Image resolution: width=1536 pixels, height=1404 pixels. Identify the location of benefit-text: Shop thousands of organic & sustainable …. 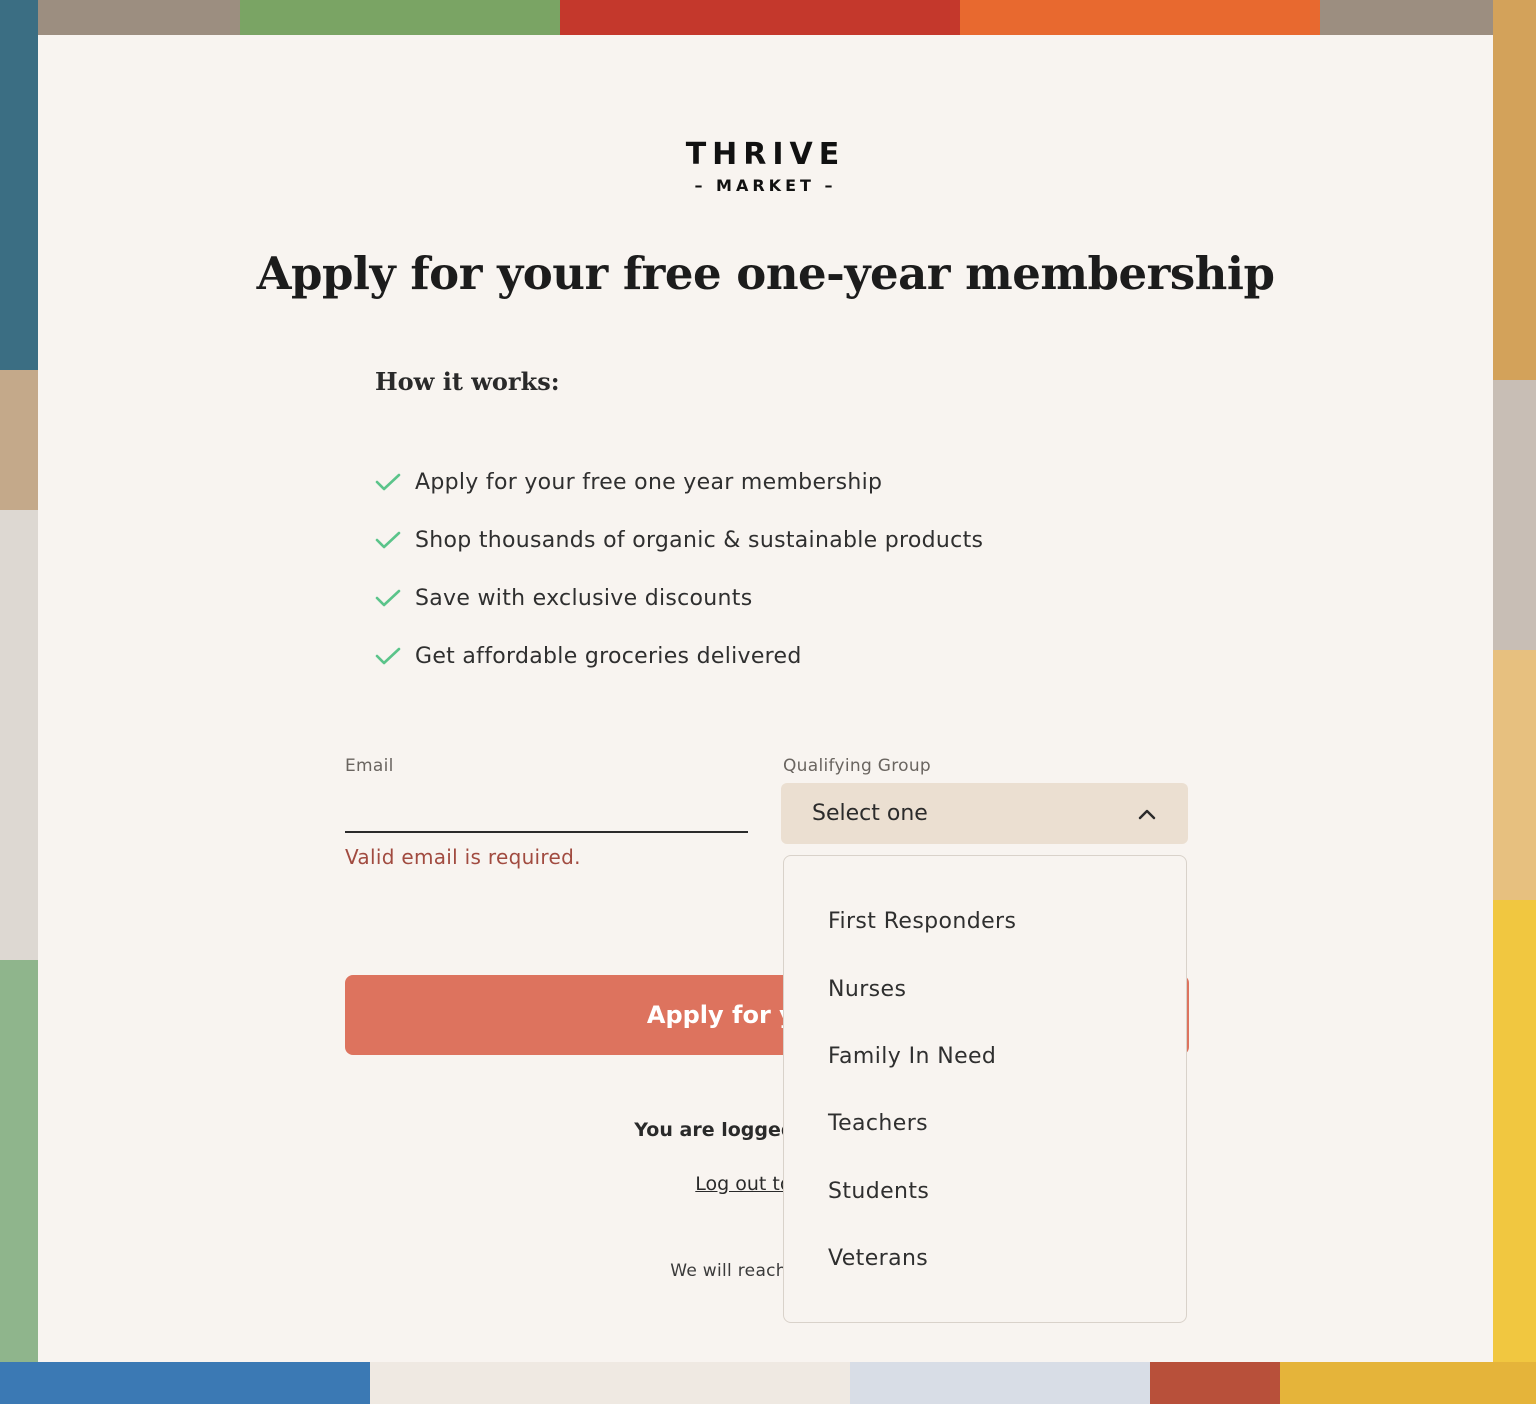
(699, 540).